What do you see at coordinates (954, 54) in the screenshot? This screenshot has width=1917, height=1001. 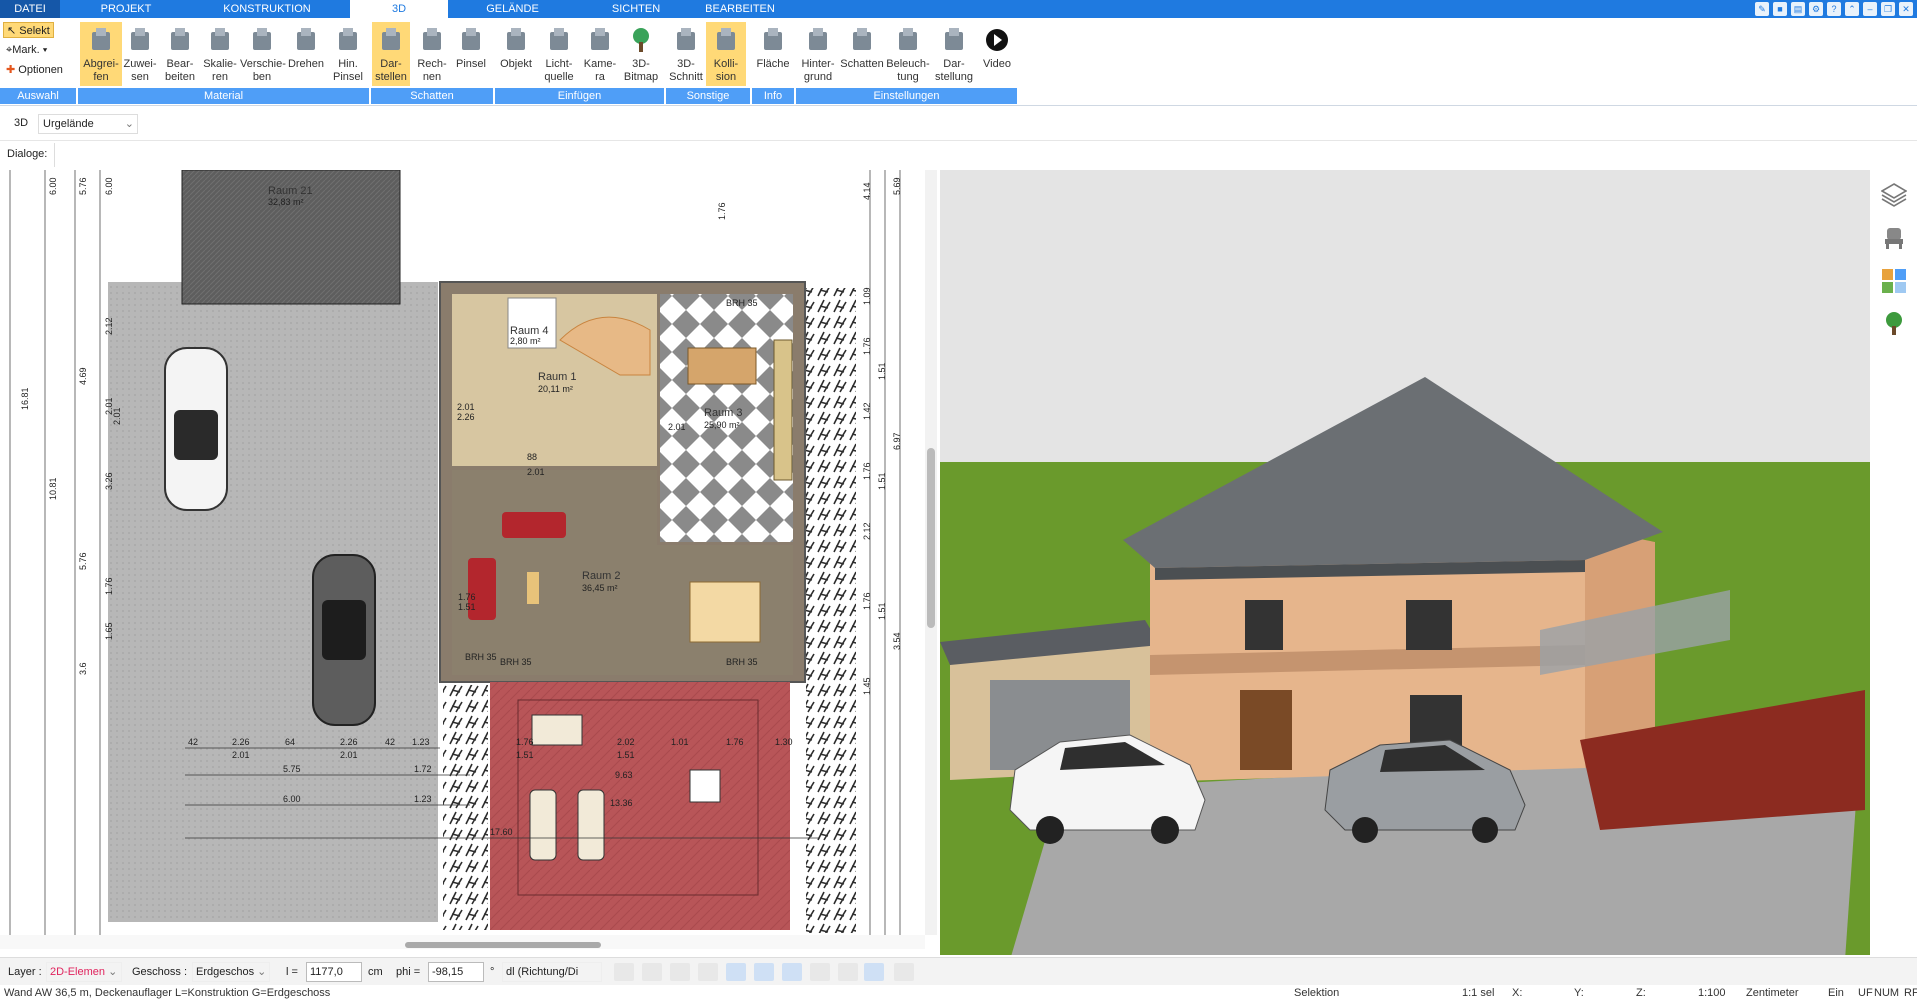 I see `darstellung-button: Dar-stellung` at bounding box center [954, 54].